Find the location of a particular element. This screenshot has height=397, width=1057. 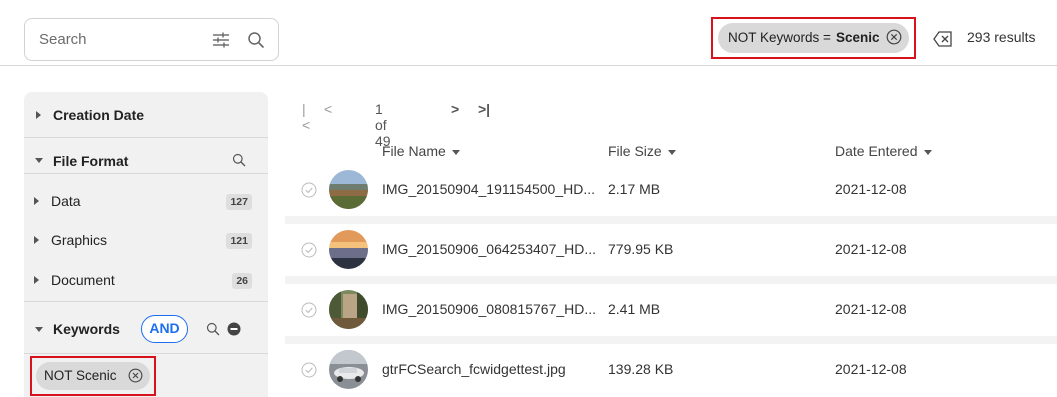

column-header-date: Date Entered is located at coordinates (883, 151).